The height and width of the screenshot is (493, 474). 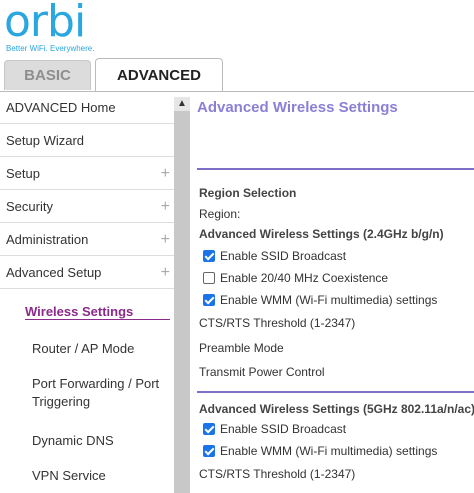 I want to click on sidebar-item-label: Advanced Setup, so click(x=54, y=272).